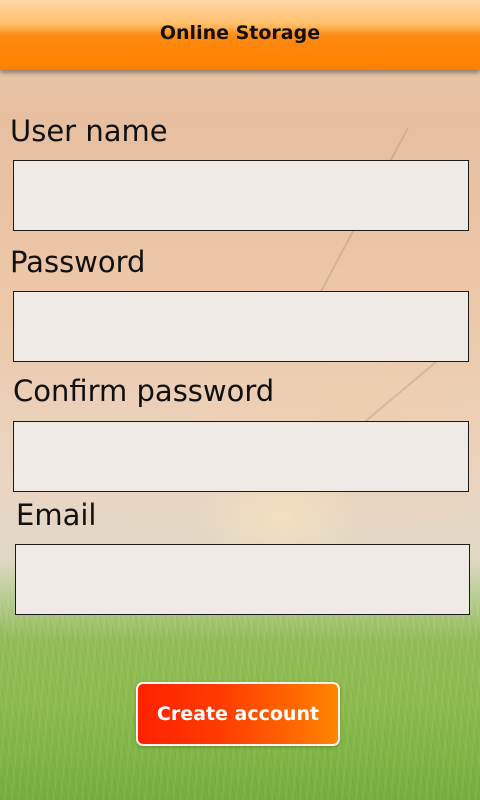  I want to click on email-input, so click(242, 579).